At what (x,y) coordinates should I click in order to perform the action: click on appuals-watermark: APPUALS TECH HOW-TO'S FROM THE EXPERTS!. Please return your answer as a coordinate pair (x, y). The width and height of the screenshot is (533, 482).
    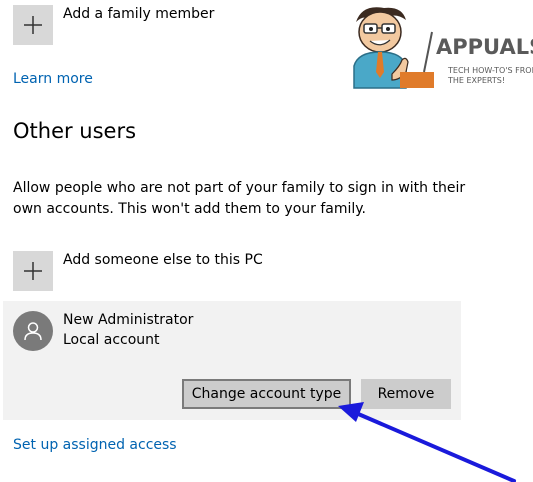
    Looking at the image, I should click on (436, 46).